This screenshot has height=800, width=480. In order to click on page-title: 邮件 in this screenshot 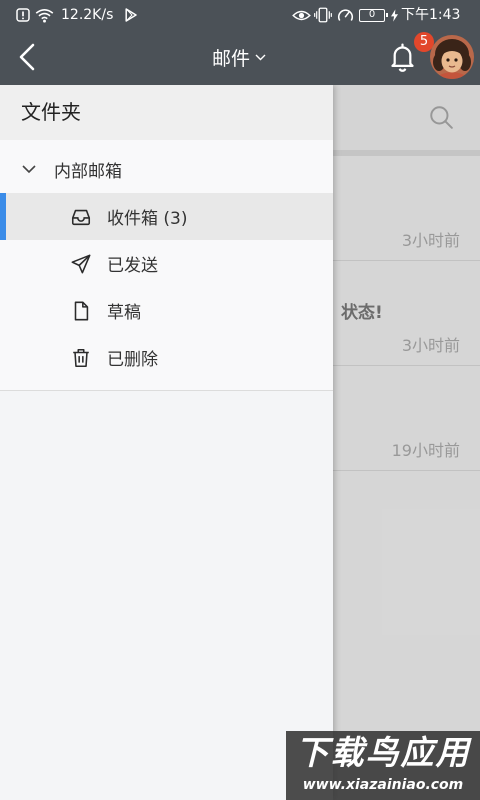, I will do `click(231, 59)`.